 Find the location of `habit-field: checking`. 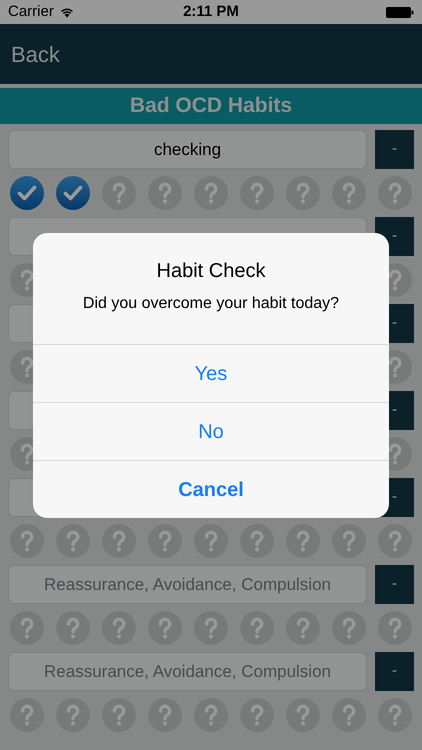

habit-field: checking is located at coordinates (187, 149).